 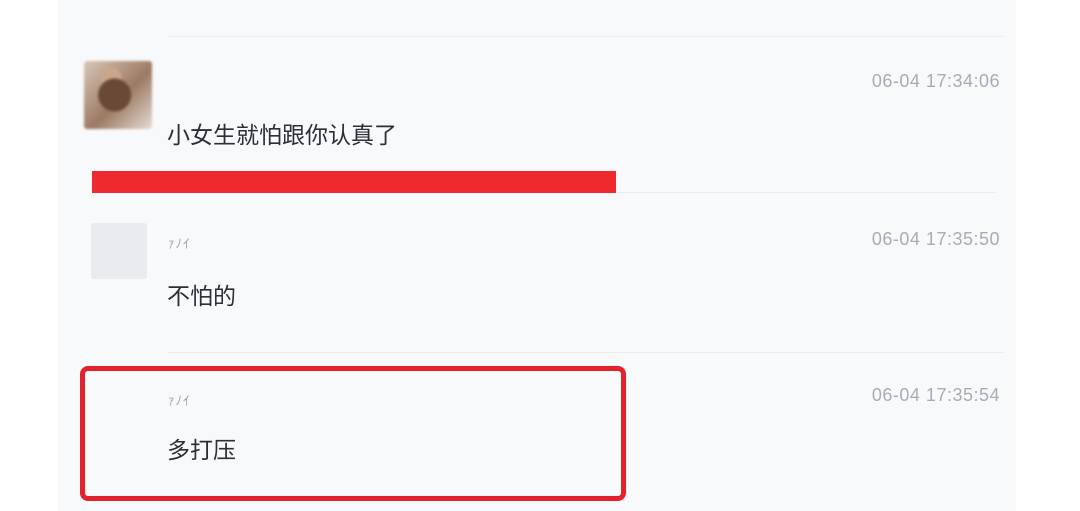 What do you see at coordinates (353, 433) in the screenshot?
I see `highlight-box` at bounding box center [353, 433].